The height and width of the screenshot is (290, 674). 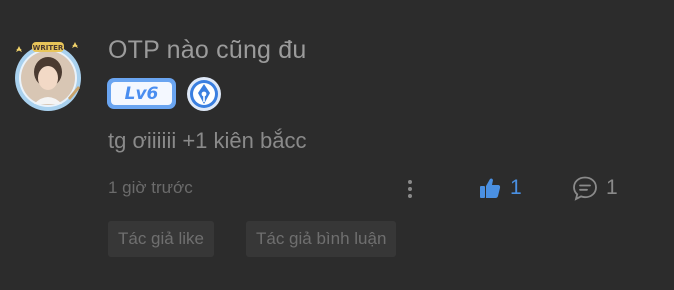 What do you see at coordinates (490, 188) in the screenshot?
I see `thumbs-up-icon` at bounding box center [490, 188].